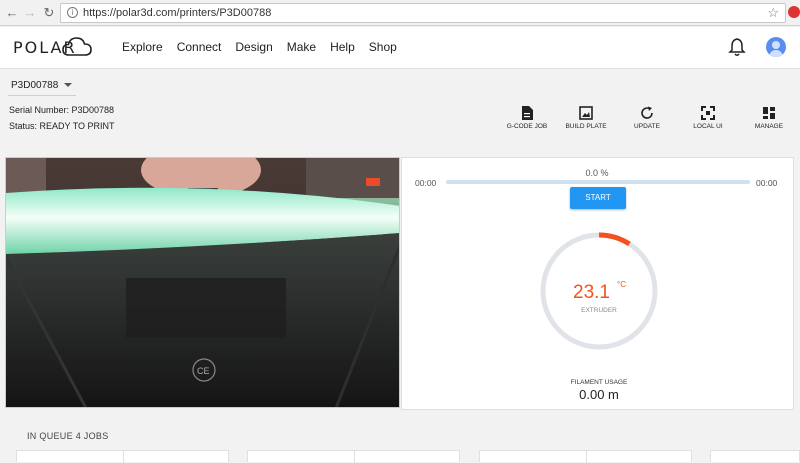  Describe the element at coordinates (598, 182) in the screenshot. I see `progress-bar` at that location.